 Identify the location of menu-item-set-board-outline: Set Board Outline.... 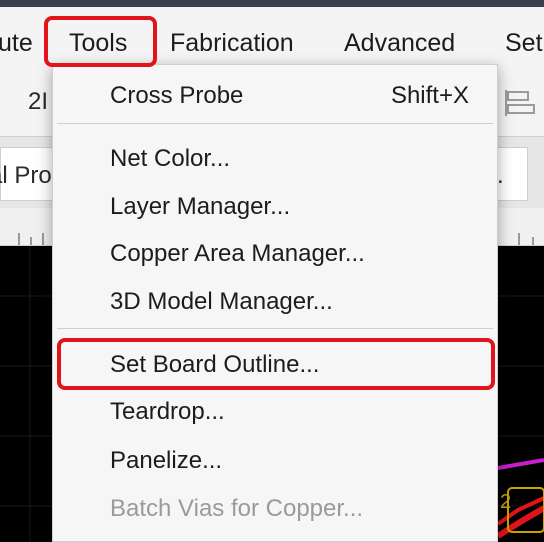
(214, 365).